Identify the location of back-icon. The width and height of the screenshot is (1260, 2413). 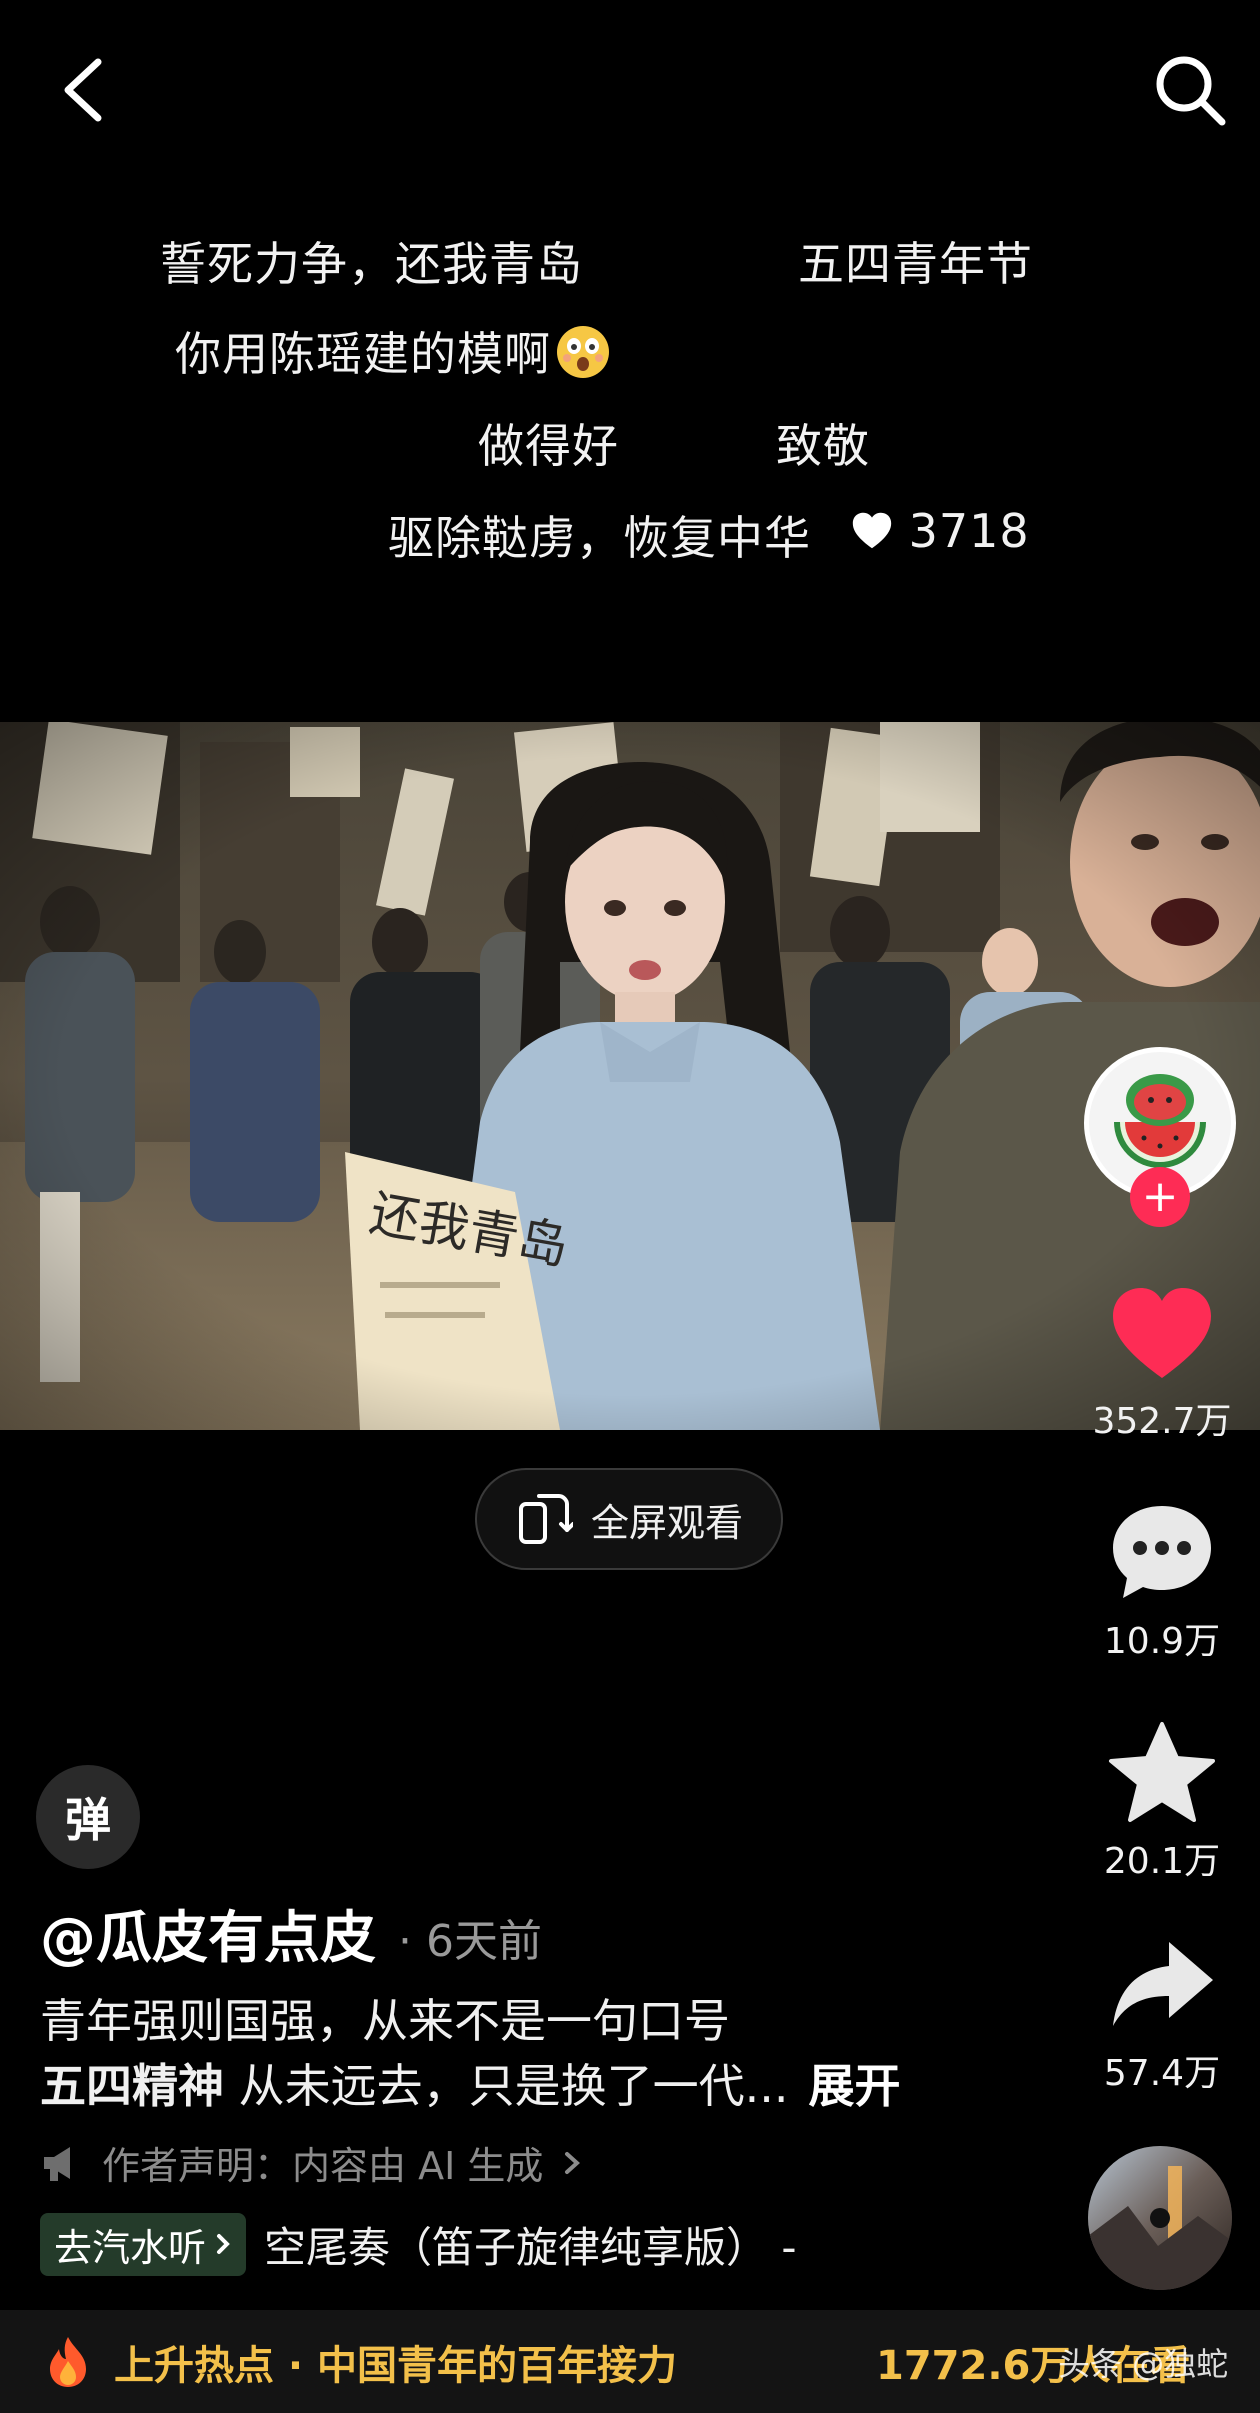
(83, 90).